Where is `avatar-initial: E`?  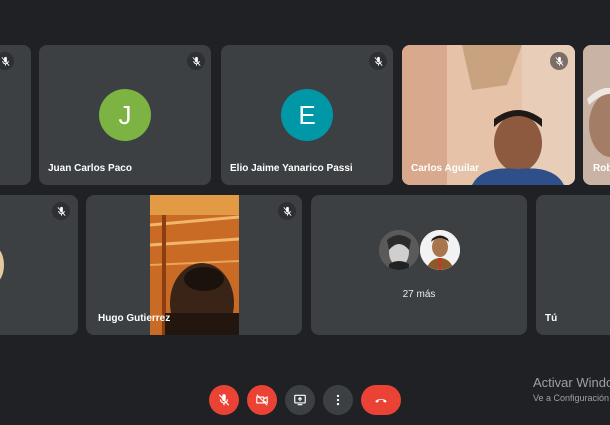
avatar-initial: E is located at coordinates (307, 114).